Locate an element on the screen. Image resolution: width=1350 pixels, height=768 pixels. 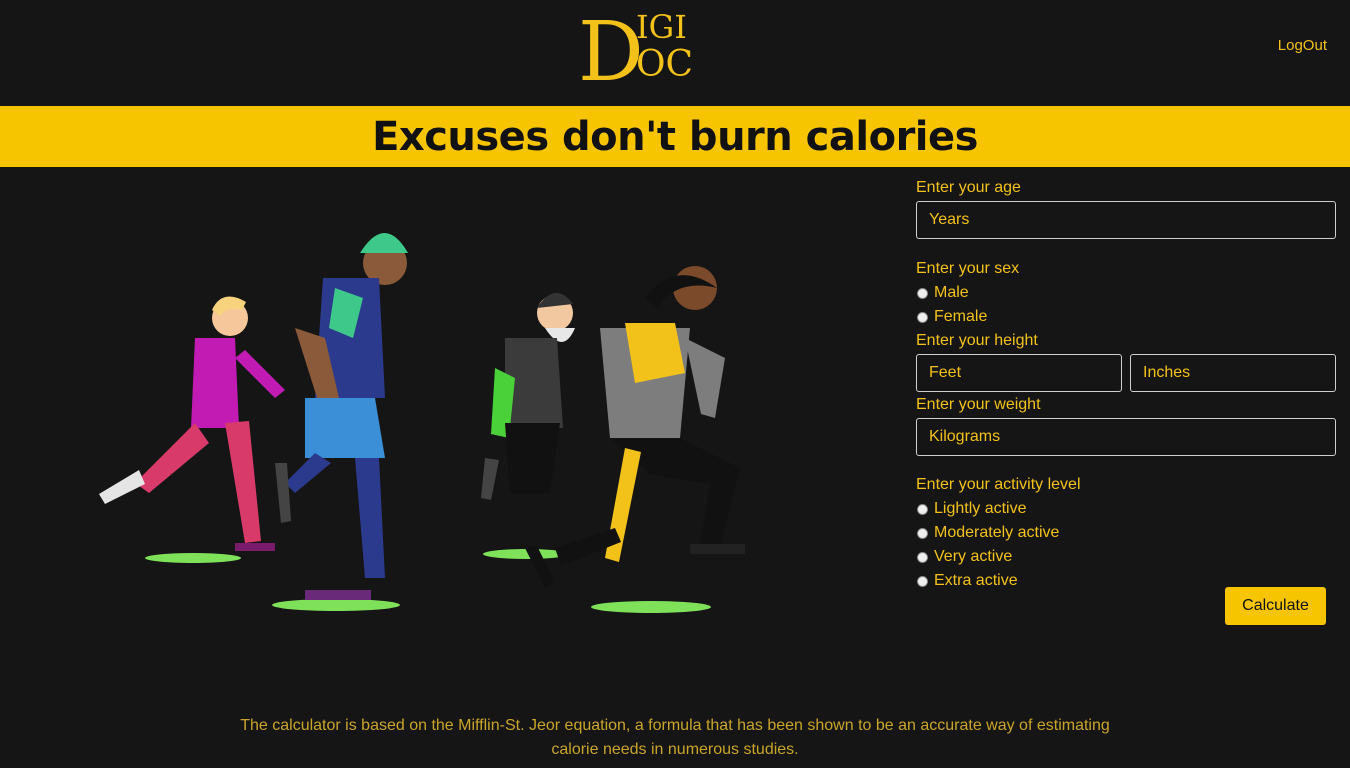
digidoc-logo: D IGI OC is located at coordinates (641, 46).